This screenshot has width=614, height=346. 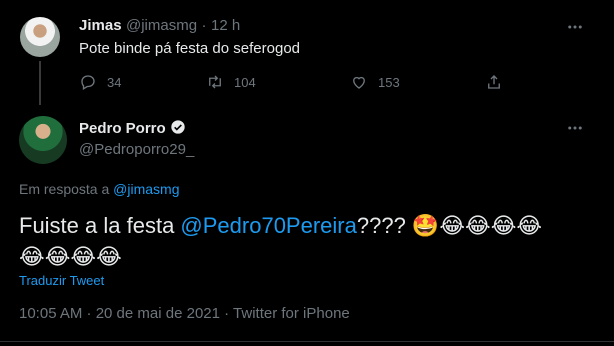 What do you see at coordinates (389, 82) in the screenshot?
I see `like-count: 153` at bounding box center [389, 82].